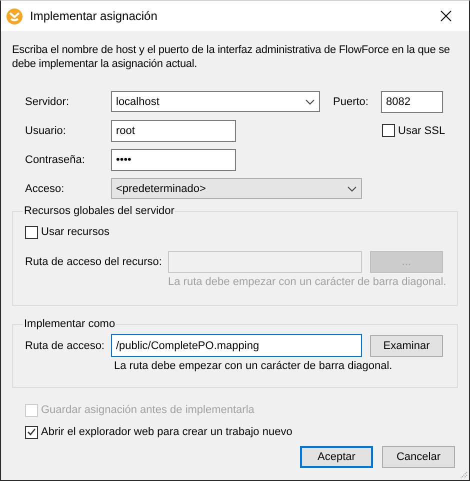 The image size is (470, 481). What do you see at coordinates (14, 16) in the screenshot?
I see `logo-icon` at bounding box center [14, 16].